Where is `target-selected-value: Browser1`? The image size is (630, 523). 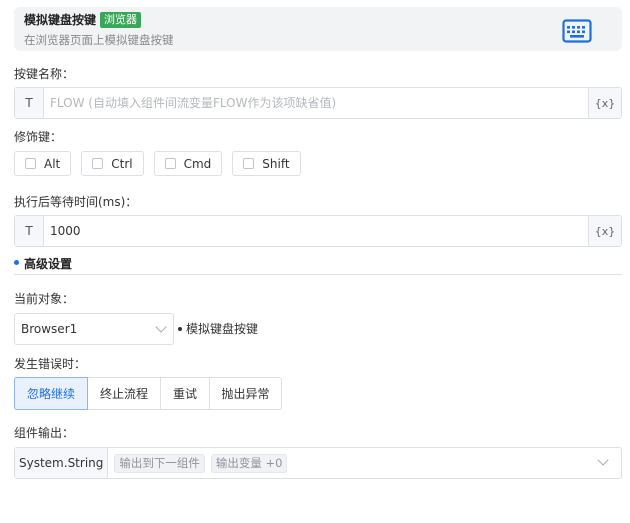
target-selected-value: Browser1 is located at coordinates (49, 329).